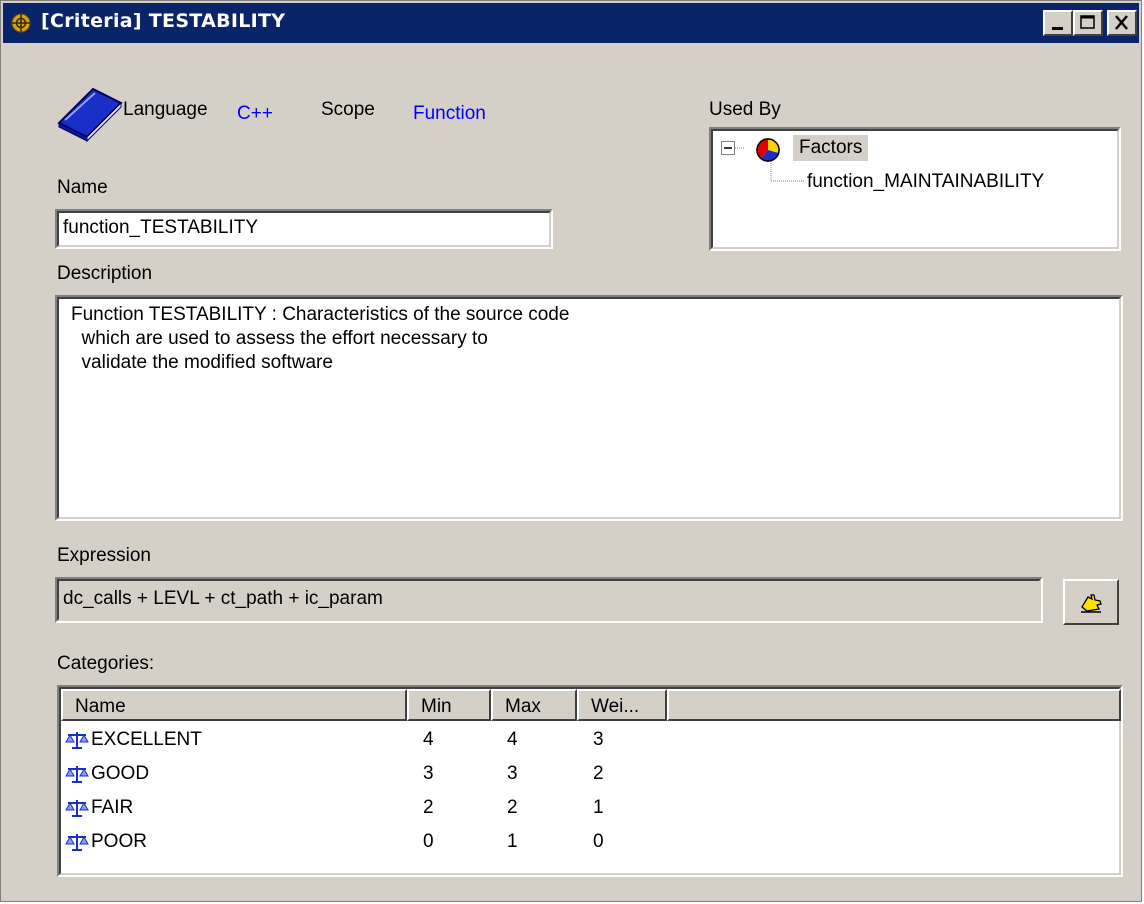  I want to click on category-row: POOR 0 1 0, so click(590, 844).